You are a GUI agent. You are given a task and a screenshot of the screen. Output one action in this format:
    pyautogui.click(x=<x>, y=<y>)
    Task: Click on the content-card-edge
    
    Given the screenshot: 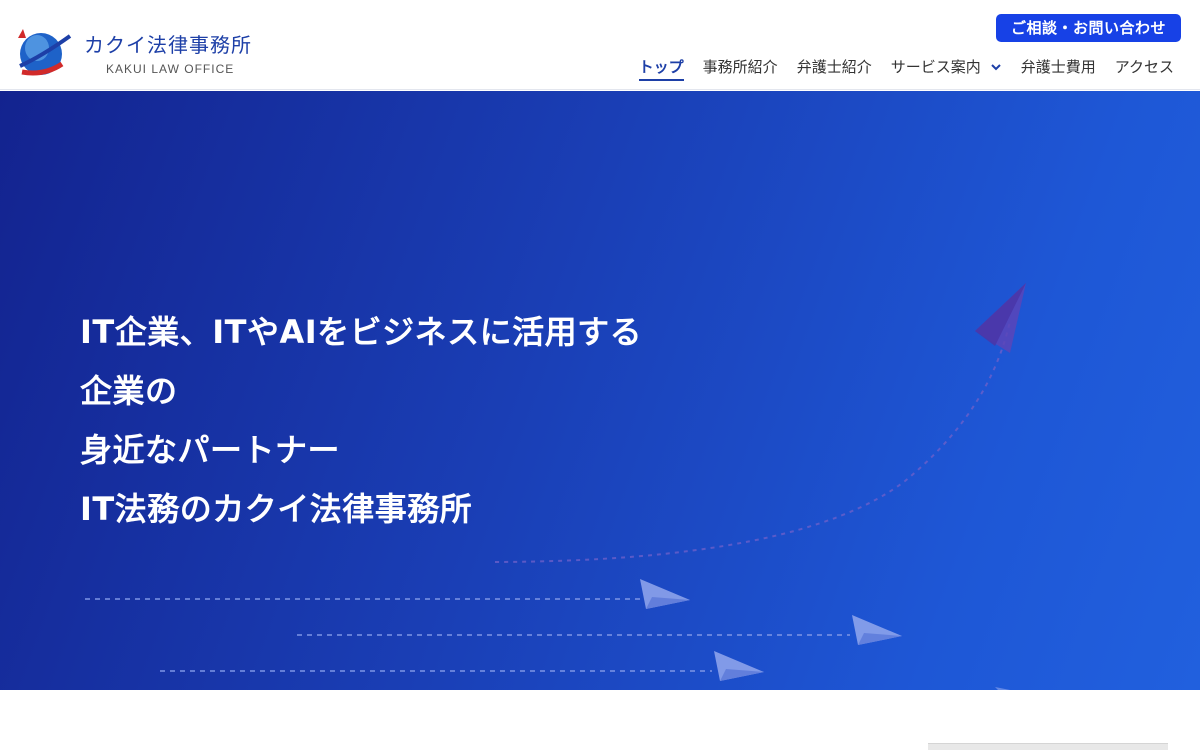 What is the action you would take?
    pyautogui.click(x=1048, y=746)
    